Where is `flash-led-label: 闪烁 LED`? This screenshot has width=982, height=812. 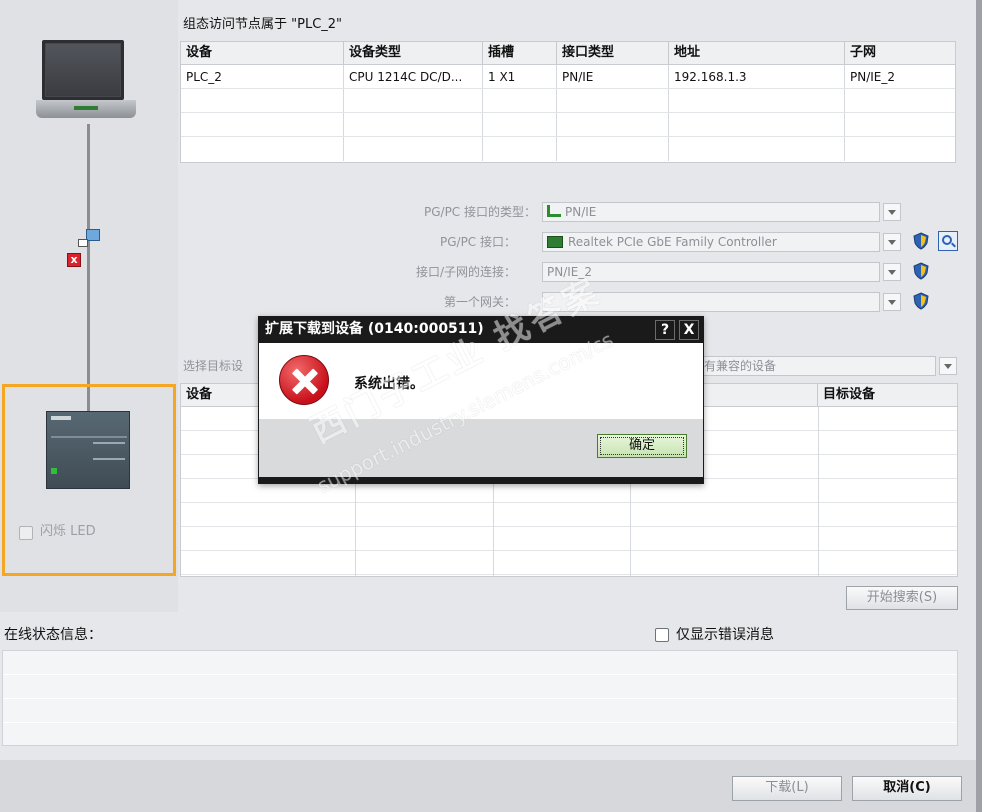
flash-led-label: 闪烁 LED is located at coordinates (68, 531).